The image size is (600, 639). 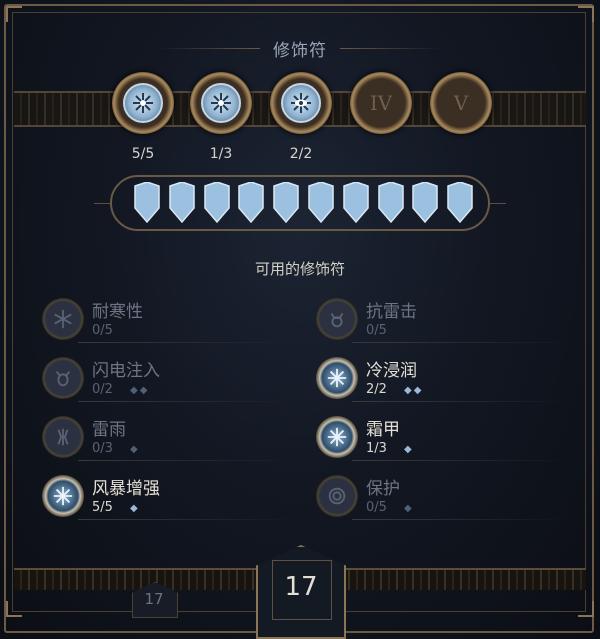 What do you see at coordinates (109, 430) in the screenshot?
I see `modifier-name: 雷雨` at bounding box center [109, 430].